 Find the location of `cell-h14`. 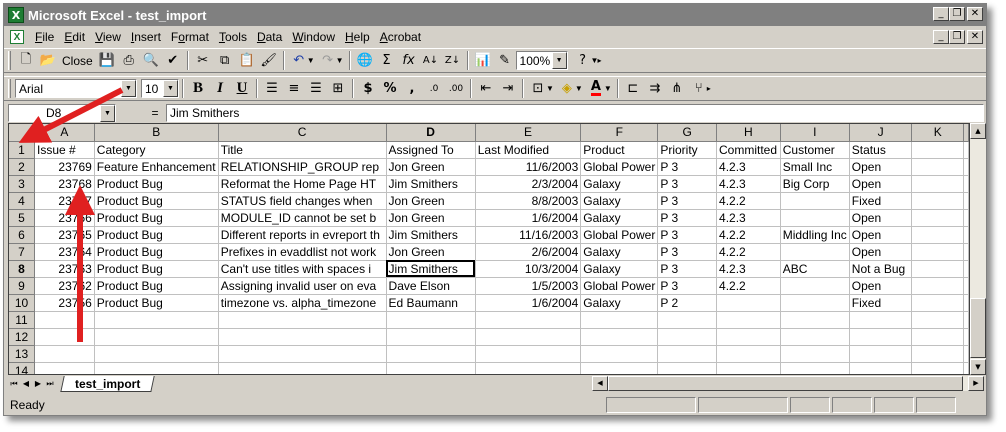

cell-h14 is located at coordinates (748, 368).